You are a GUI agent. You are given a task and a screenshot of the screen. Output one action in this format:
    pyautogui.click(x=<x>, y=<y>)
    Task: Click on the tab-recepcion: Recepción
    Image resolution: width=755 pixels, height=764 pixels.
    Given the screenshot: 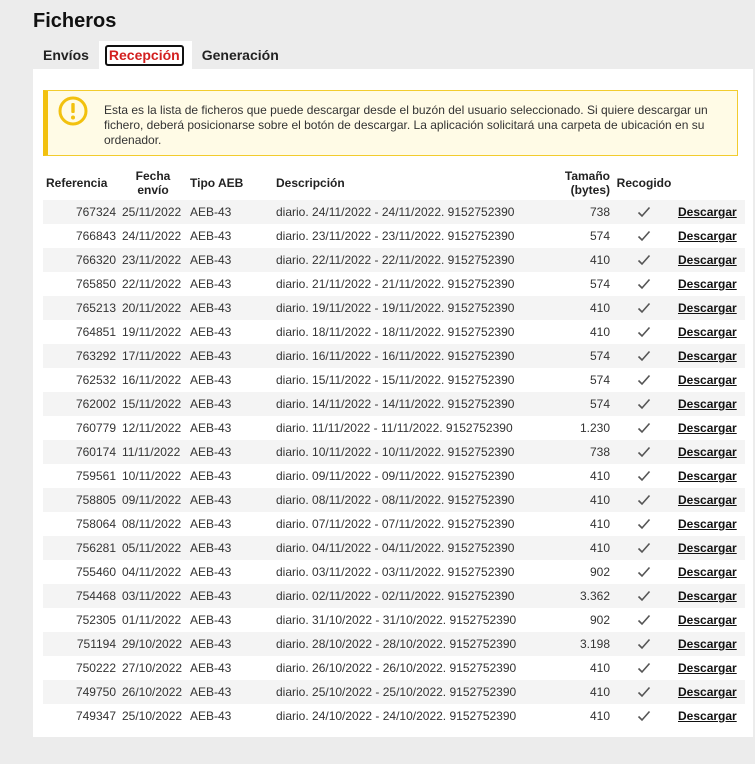 What is the action you would take?
    pyautogui.click(x=145, y=55)
    